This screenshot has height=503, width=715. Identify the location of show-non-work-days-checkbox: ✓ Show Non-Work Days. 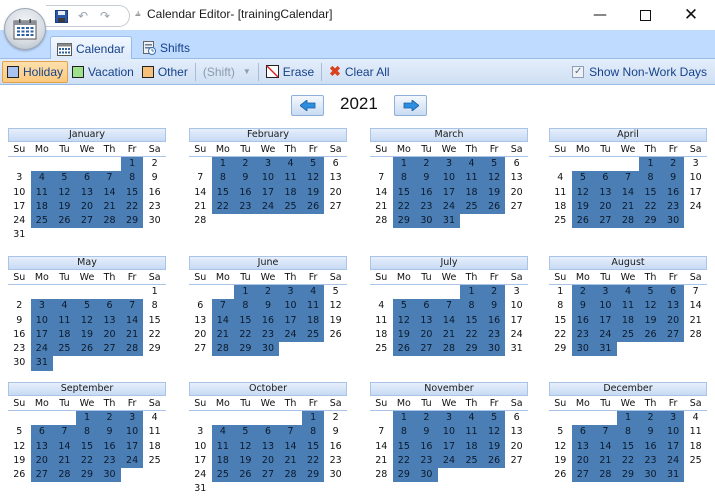
(639, 72).